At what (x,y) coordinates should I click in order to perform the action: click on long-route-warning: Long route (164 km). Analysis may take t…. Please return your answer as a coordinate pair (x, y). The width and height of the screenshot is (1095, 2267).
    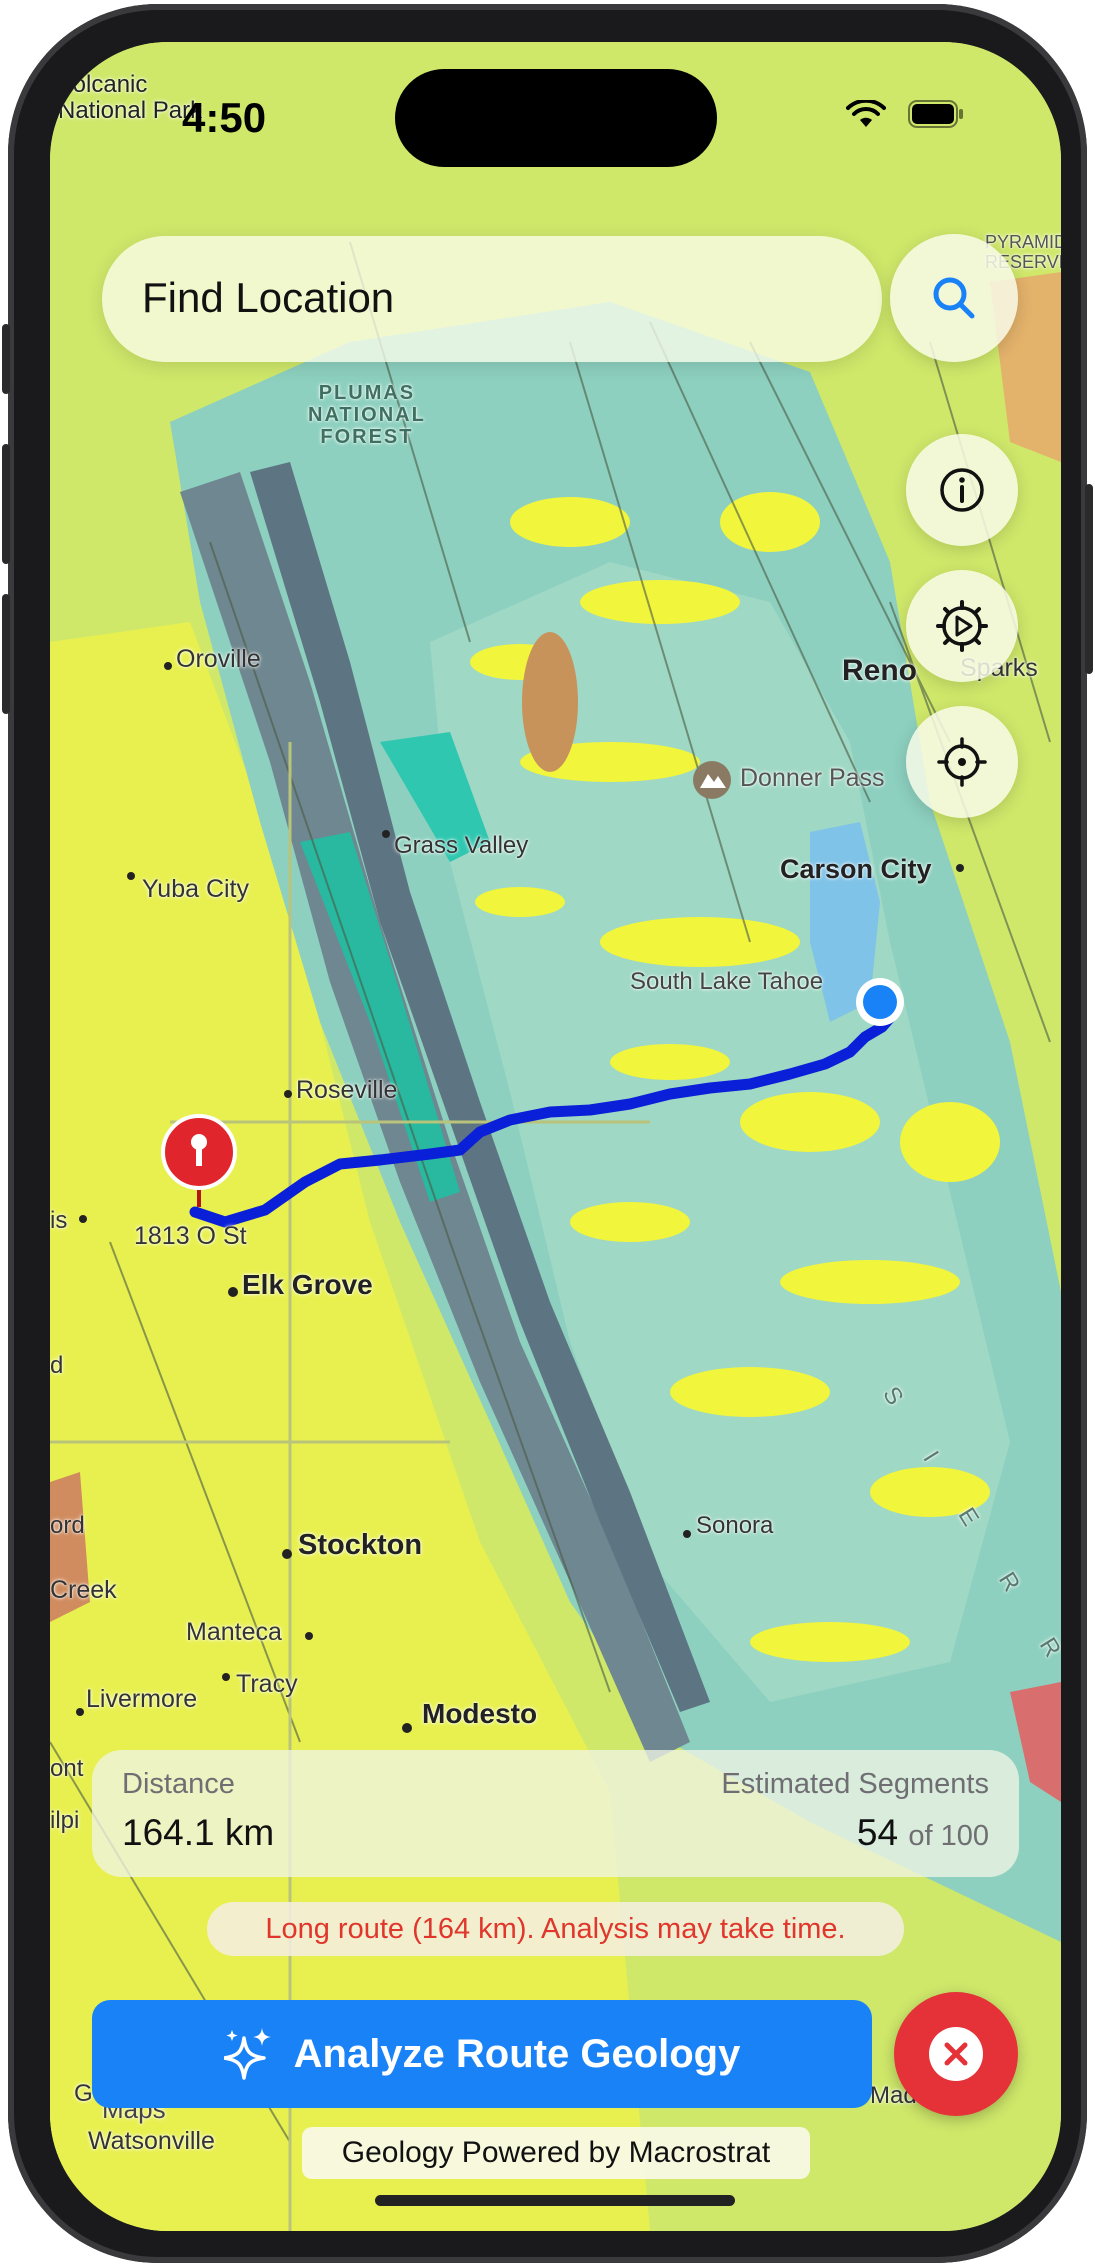
    Looking at the image, I should click on (555, 1929).